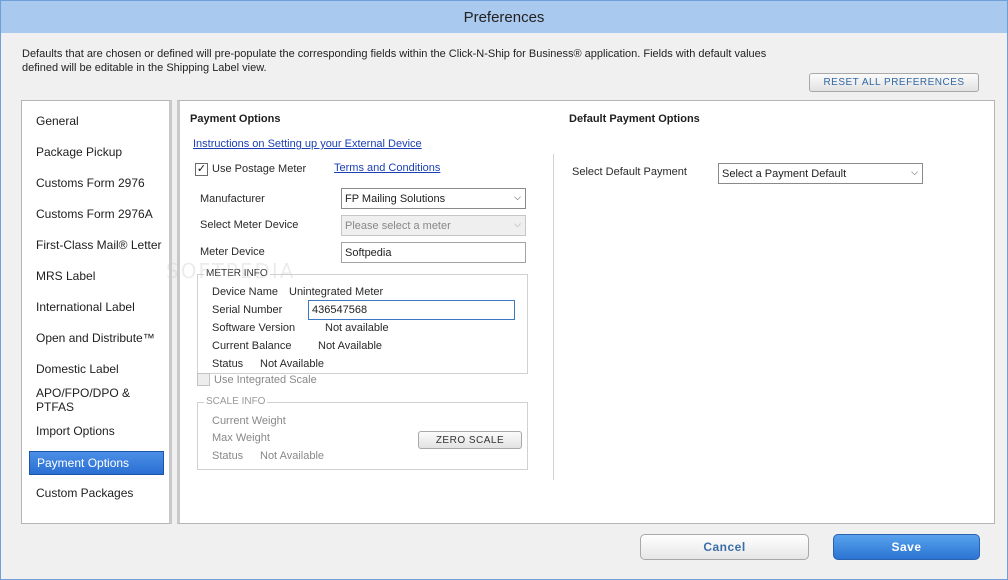  What do you see at coordinates (292, 364) in the screenshot?
I see `meter-status-value: Not Available` at bounding box center [292, 364].